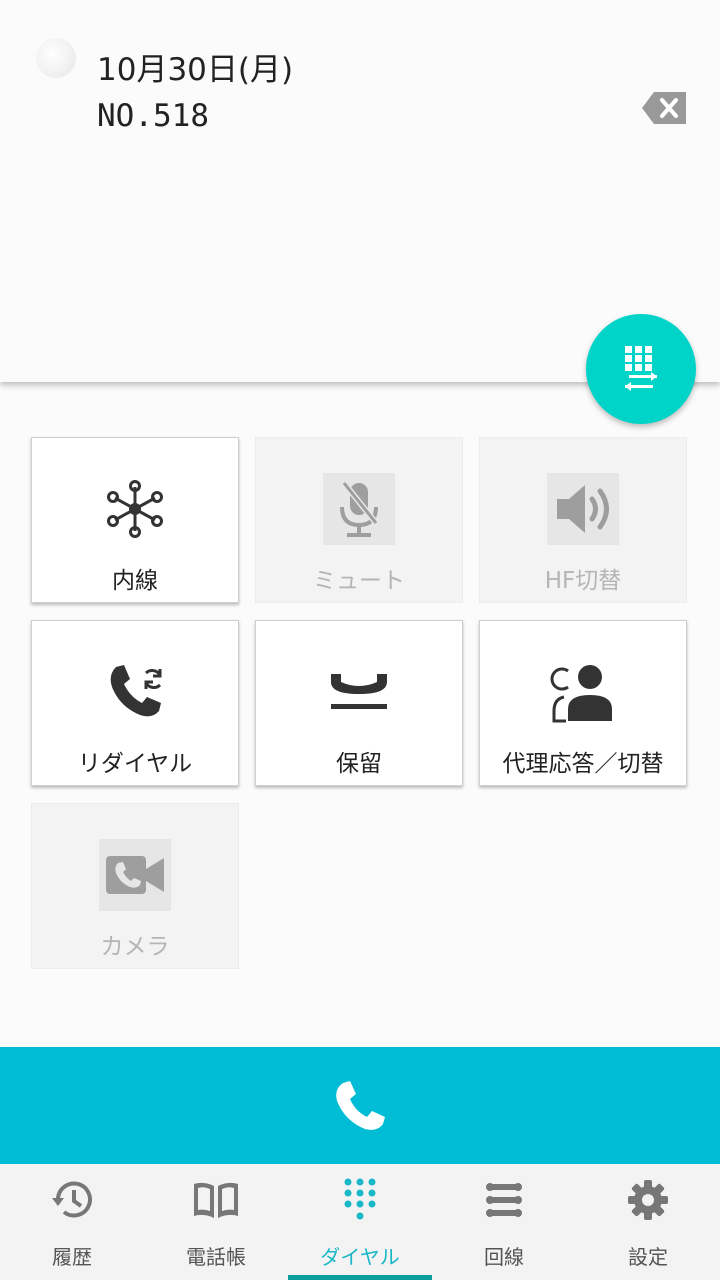 Image resolution: width=720 pixels, height=1280 pixels. I want to click on nav-label-dial: ダイヤル, so click(360, 1257).